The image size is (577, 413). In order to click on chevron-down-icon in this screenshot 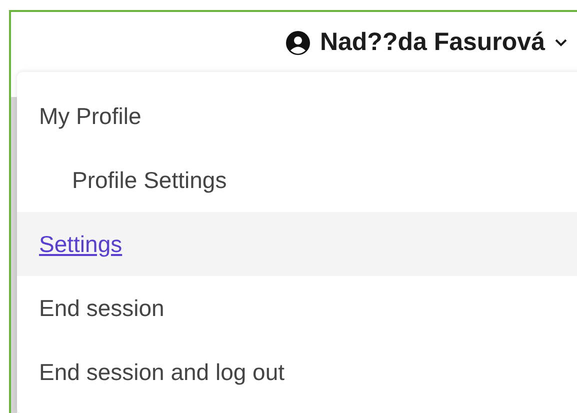, I will do `click(561, 43)`.